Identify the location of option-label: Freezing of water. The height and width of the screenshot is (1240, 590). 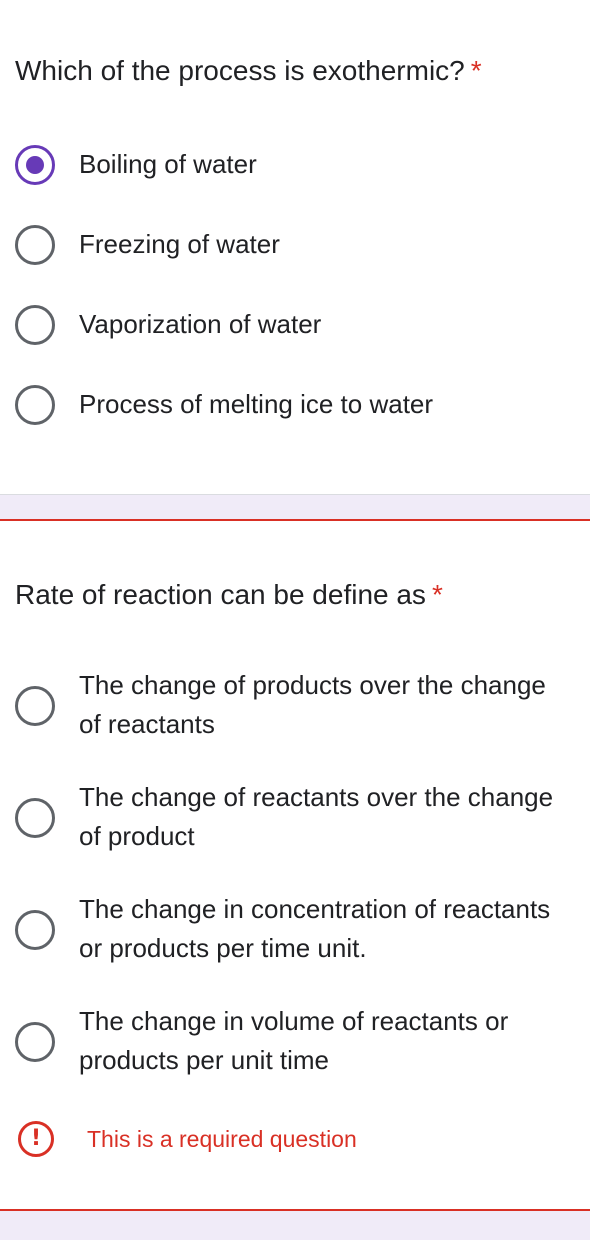
(179, 244).